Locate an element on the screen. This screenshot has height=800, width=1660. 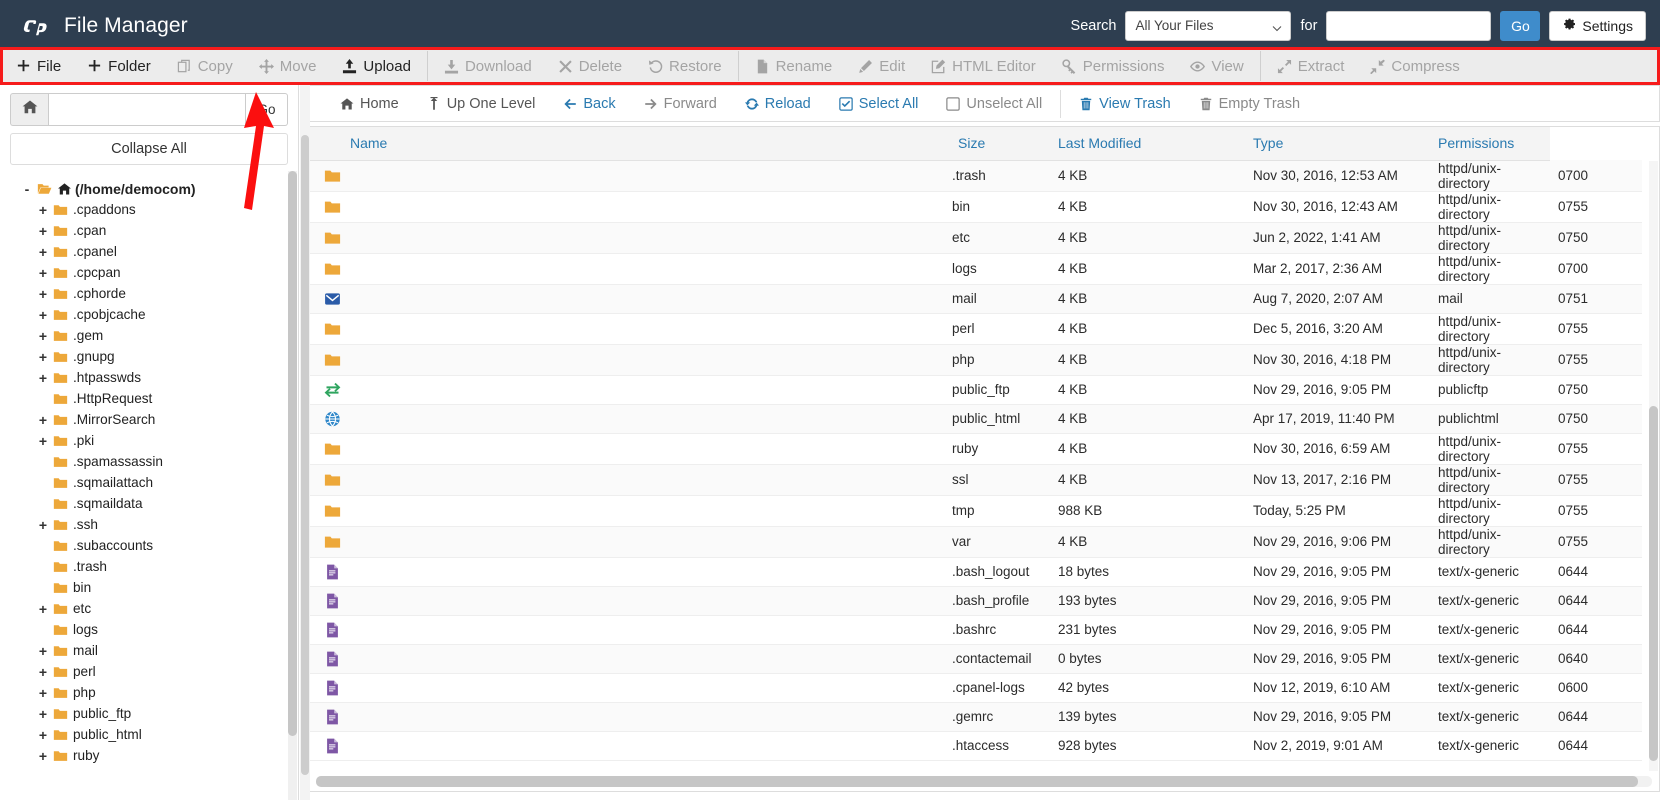
tree-node-bin: bin is located at coordinates (159, 587).